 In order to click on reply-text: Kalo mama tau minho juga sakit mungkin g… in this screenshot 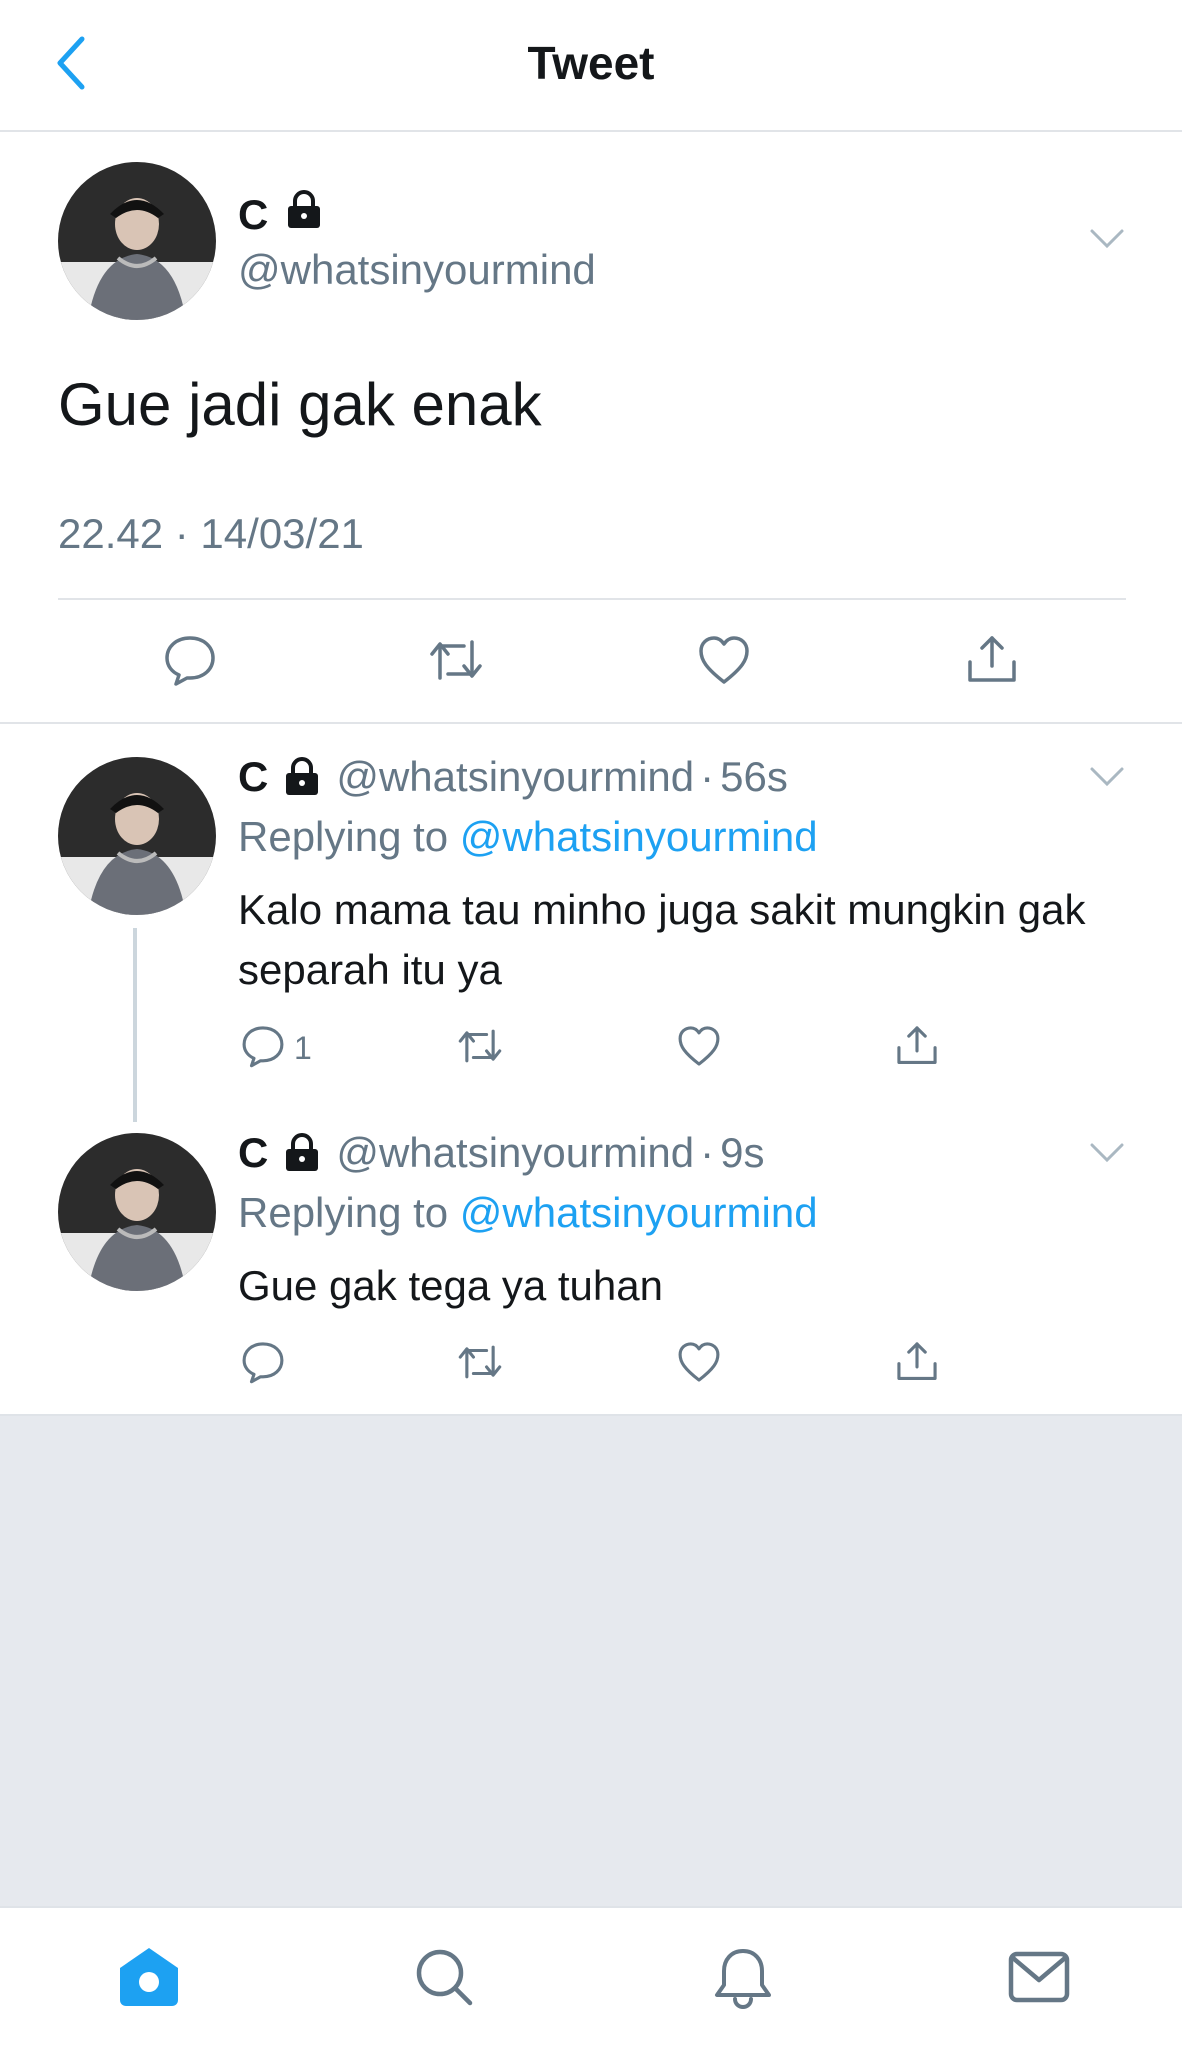, I will do `click(662, 939)`.